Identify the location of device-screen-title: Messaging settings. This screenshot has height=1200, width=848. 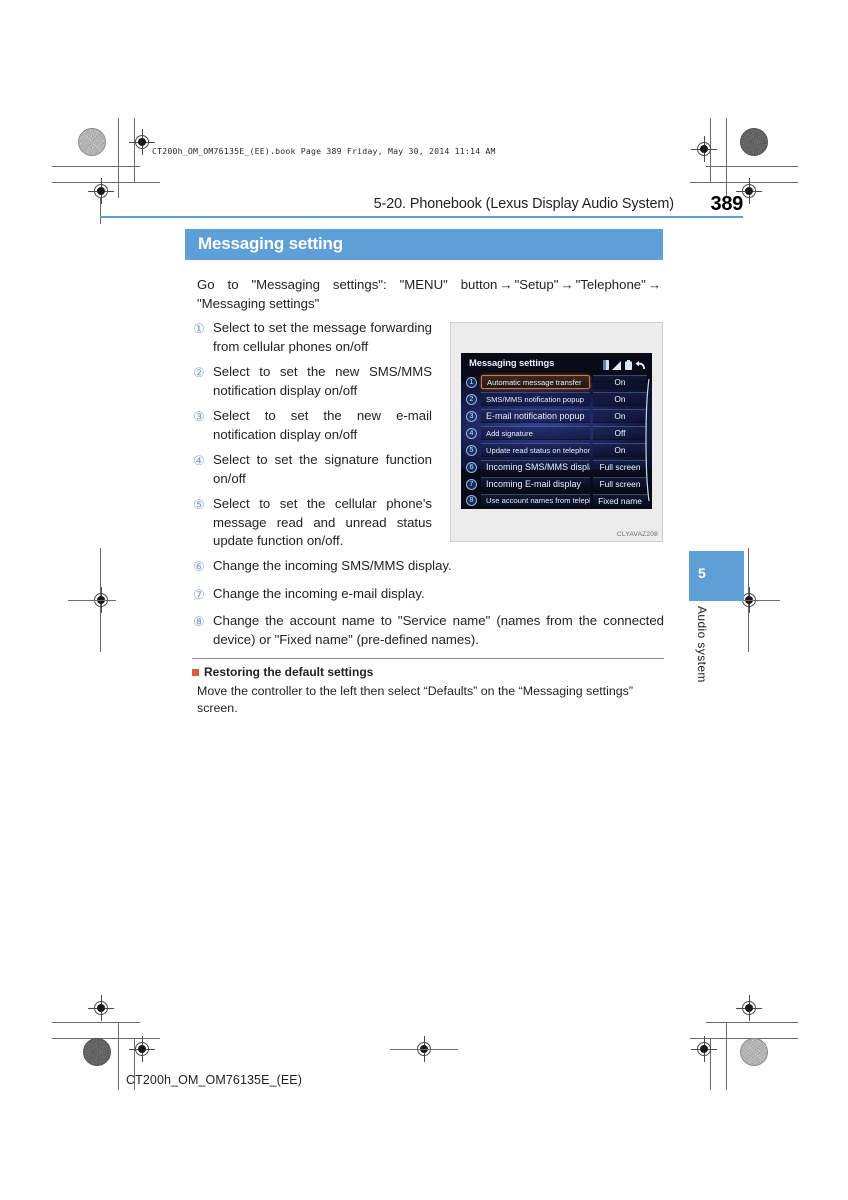
(512, 362).